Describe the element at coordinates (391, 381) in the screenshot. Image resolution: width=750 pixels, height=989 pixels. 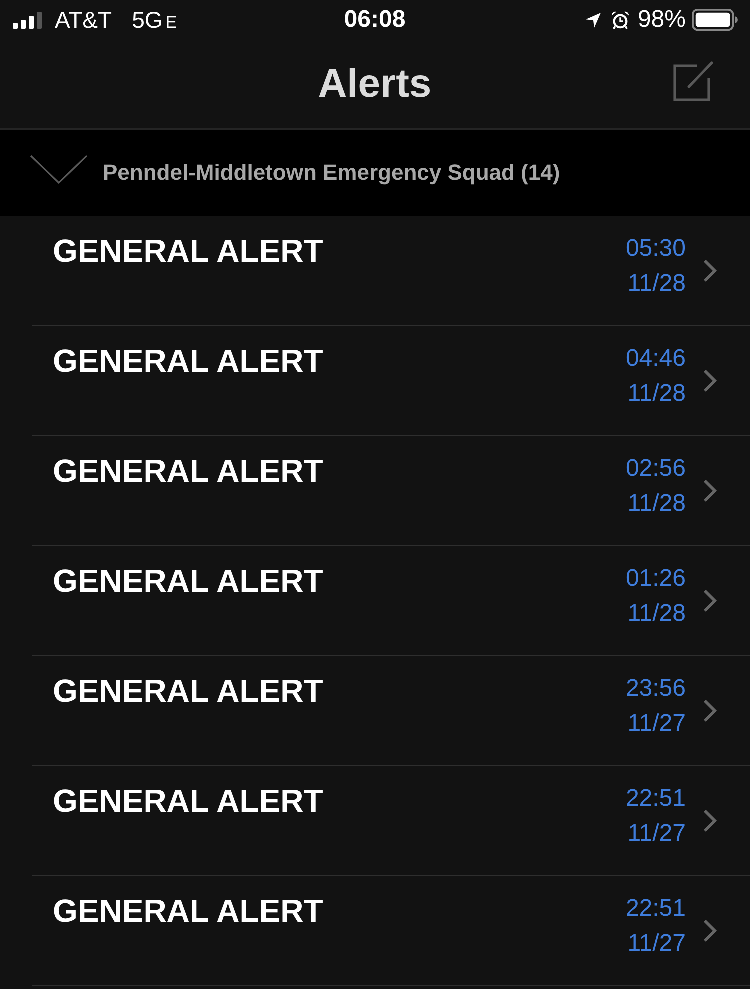
I see `alert-row: GENERAL ALERT 04:46 11/28` at that location.